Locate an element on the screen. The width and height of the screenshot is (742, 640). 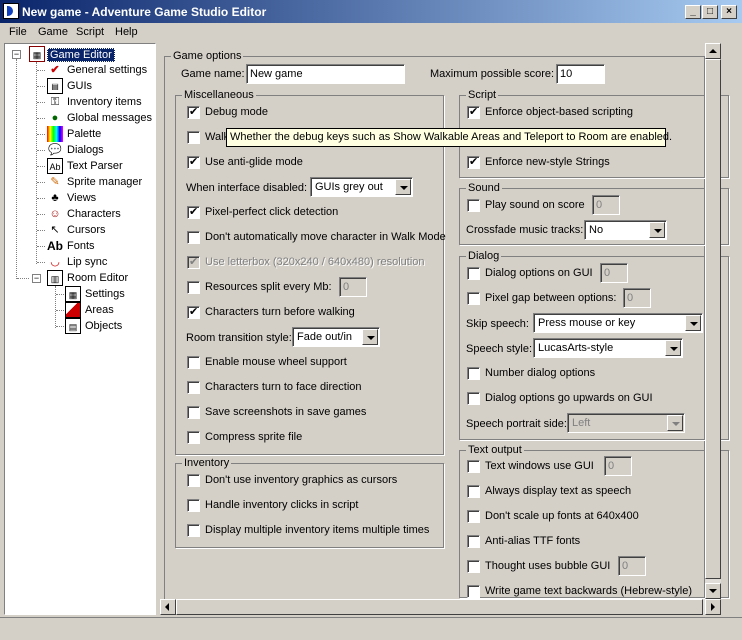
max-score-input: 10 is located at coordinates (580, 74).